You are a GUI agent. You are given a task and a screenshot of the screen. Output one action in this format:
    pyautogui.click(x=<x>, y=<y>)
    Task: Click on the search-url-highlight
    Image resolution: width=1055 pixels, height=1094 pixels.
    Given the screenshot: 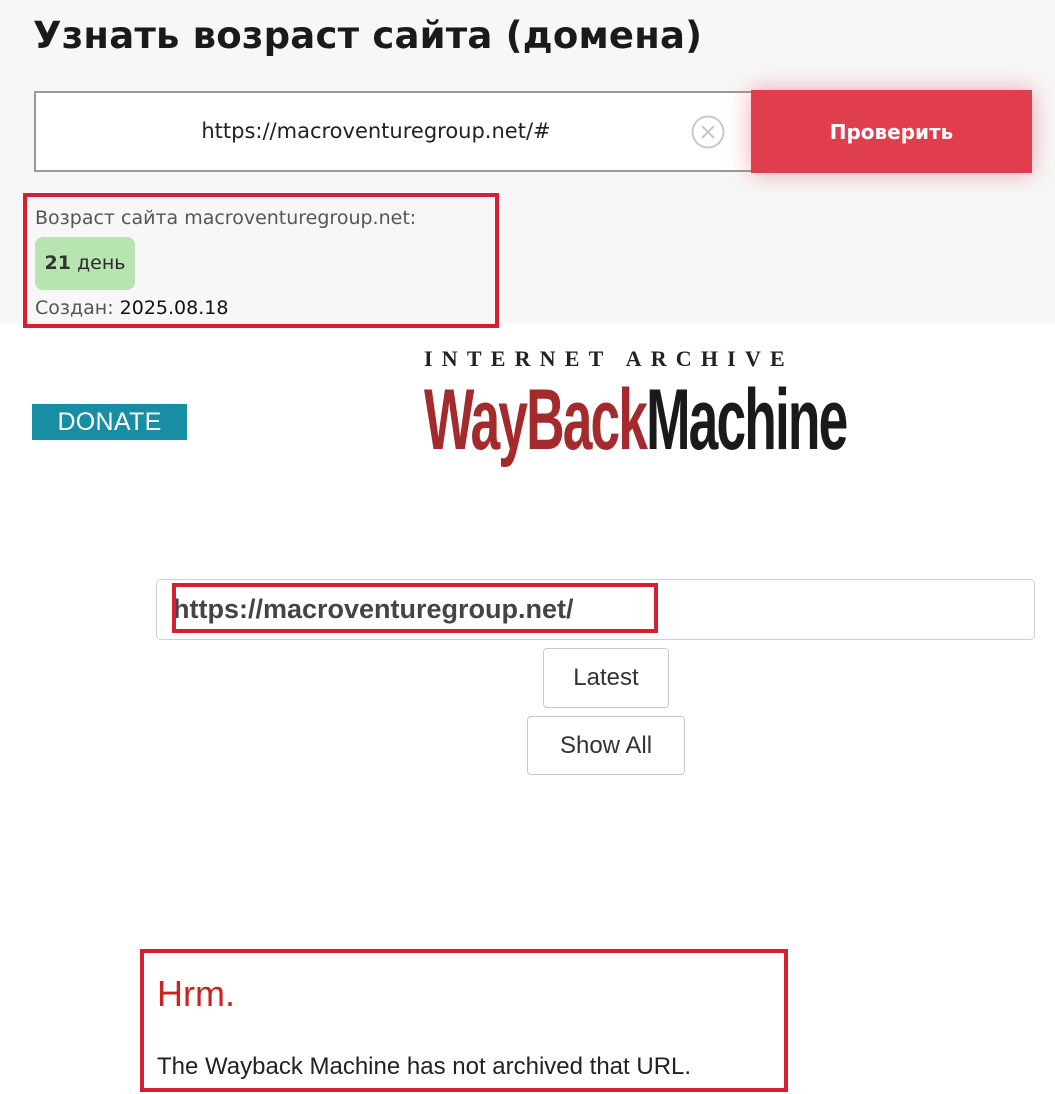 What is the action you would take?
    pyautogui.click(x=415, y=608)
    